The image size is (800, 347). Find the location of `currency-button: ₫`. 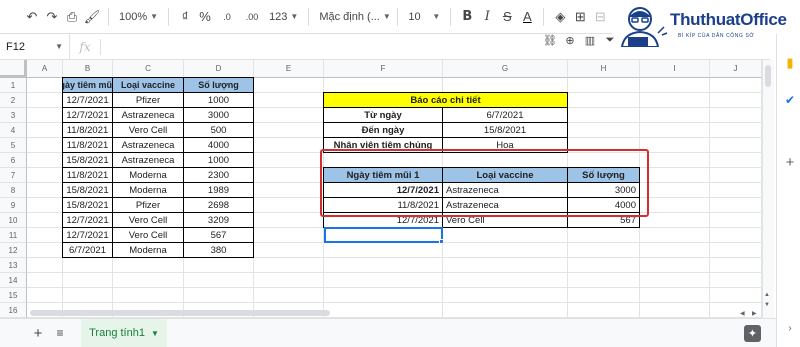

currency-button: ₫ is located at coordinates (185, 17).